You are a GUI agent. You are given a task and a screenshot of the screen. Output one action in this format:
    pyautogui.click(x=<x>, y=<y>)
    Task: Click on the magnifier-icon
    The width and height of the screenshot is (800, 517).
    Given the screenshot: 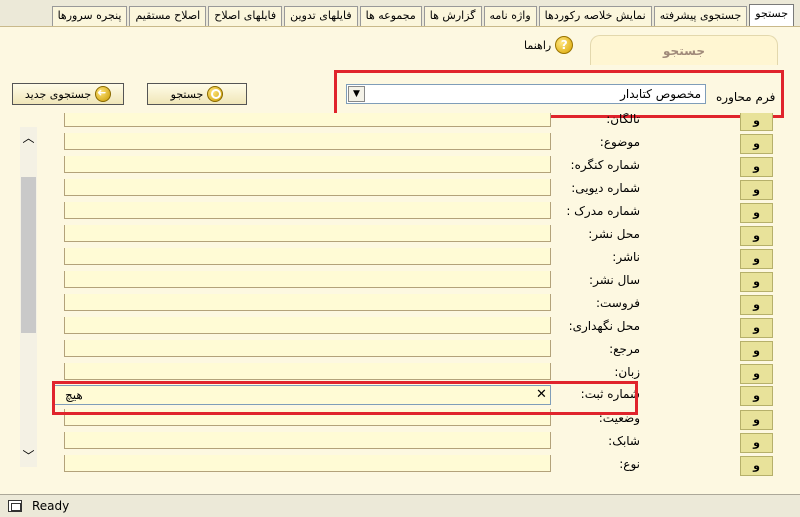 What is the action you would take?
    pyautogui.click(x=215, y=94)
    